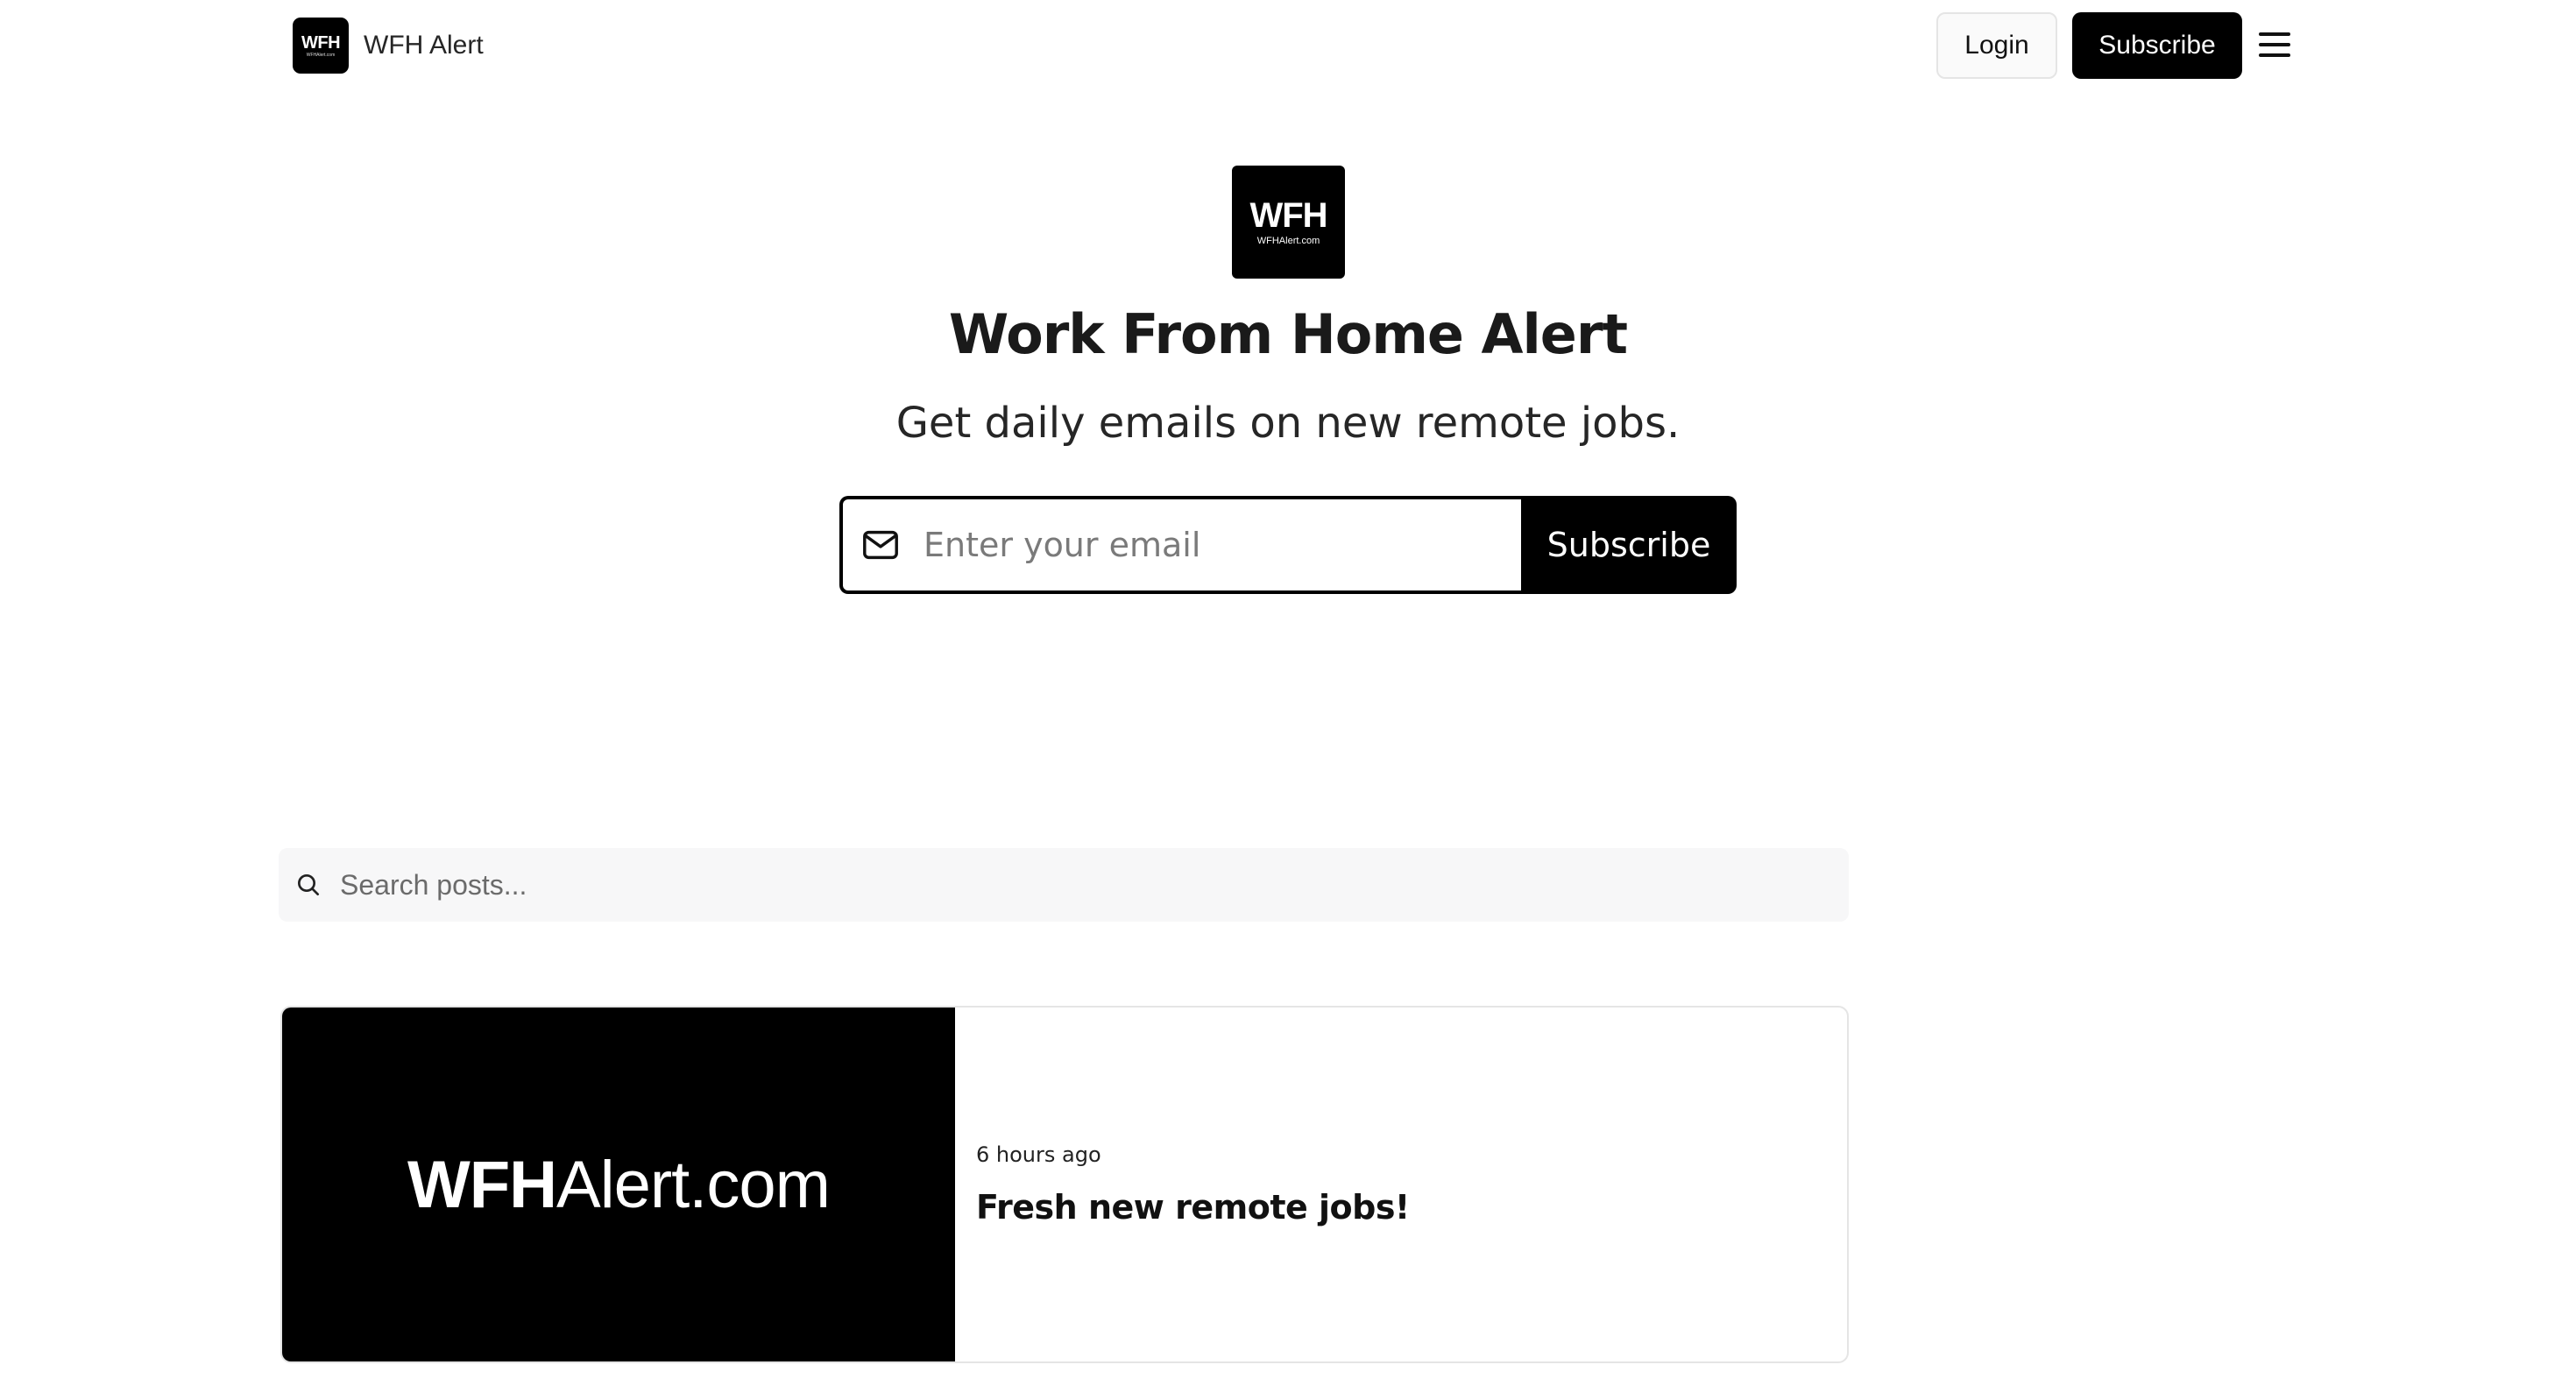  Describe the element at coordinates (1288, 334) in the screenshot. I see `hero-title: Work From Home Alert` at that location.